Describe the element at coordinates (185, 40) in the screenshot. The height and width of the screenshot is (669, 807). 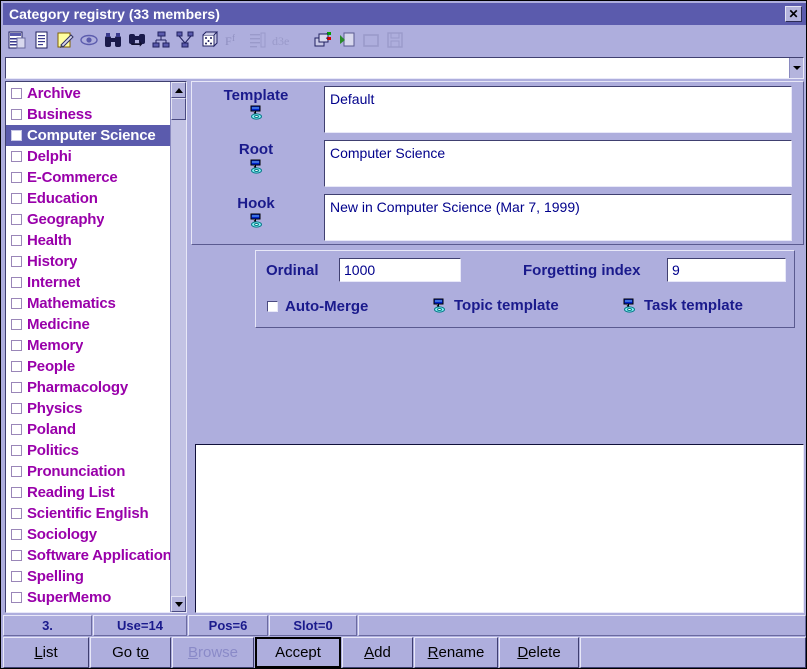
I see `tree-merge-icon` at that location.